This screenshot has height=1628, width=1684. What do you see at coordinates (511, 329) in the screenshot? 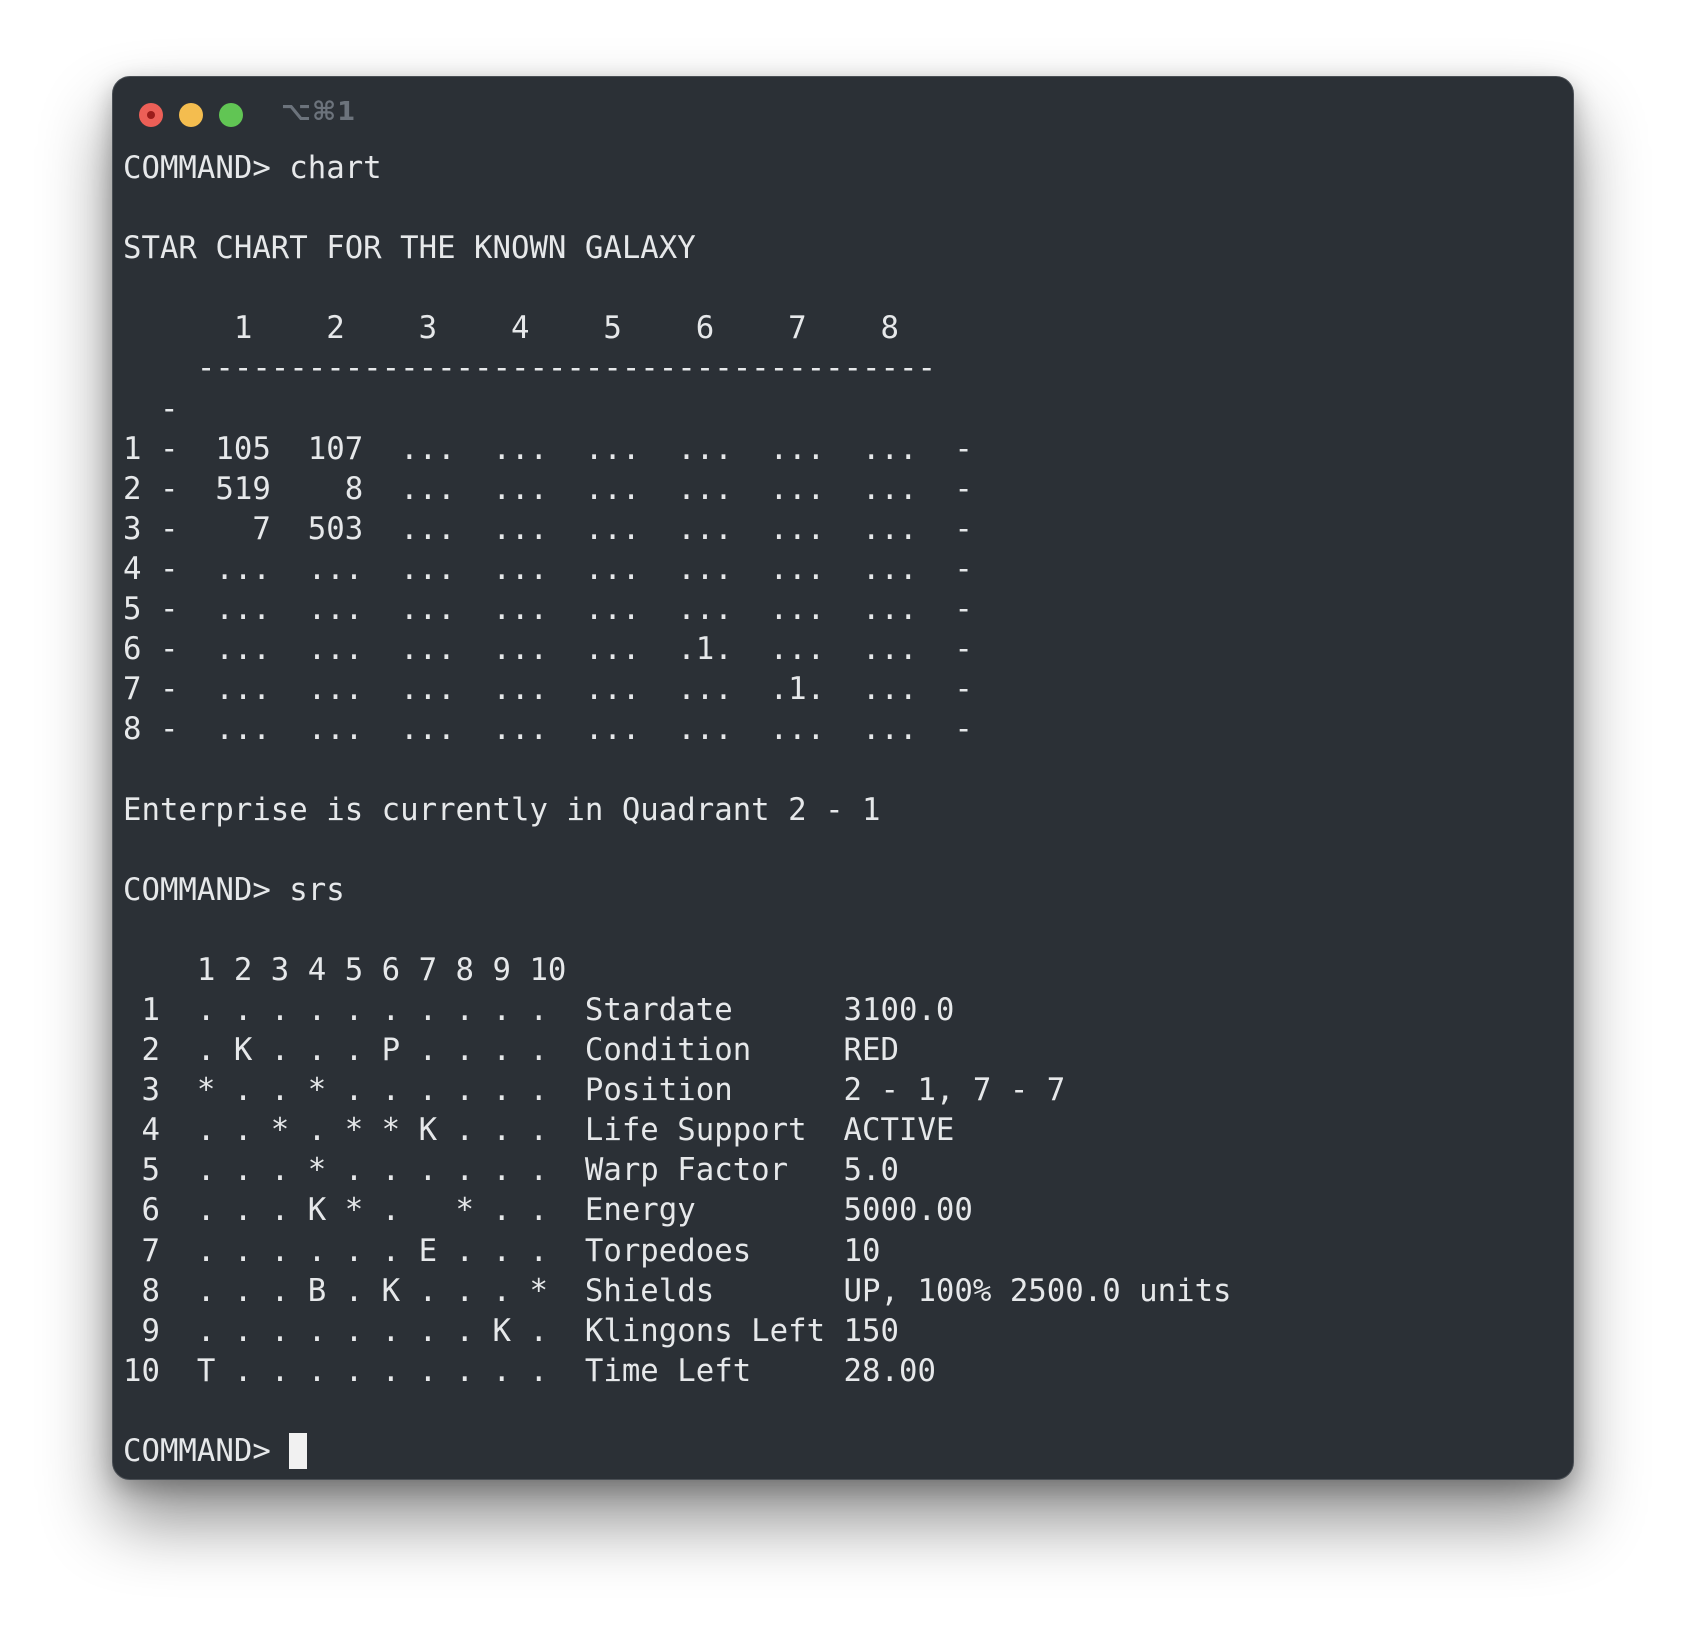
I see `terminal-line: 1 2 3 4 5 6 7 8` at bounding box center [511, 329].